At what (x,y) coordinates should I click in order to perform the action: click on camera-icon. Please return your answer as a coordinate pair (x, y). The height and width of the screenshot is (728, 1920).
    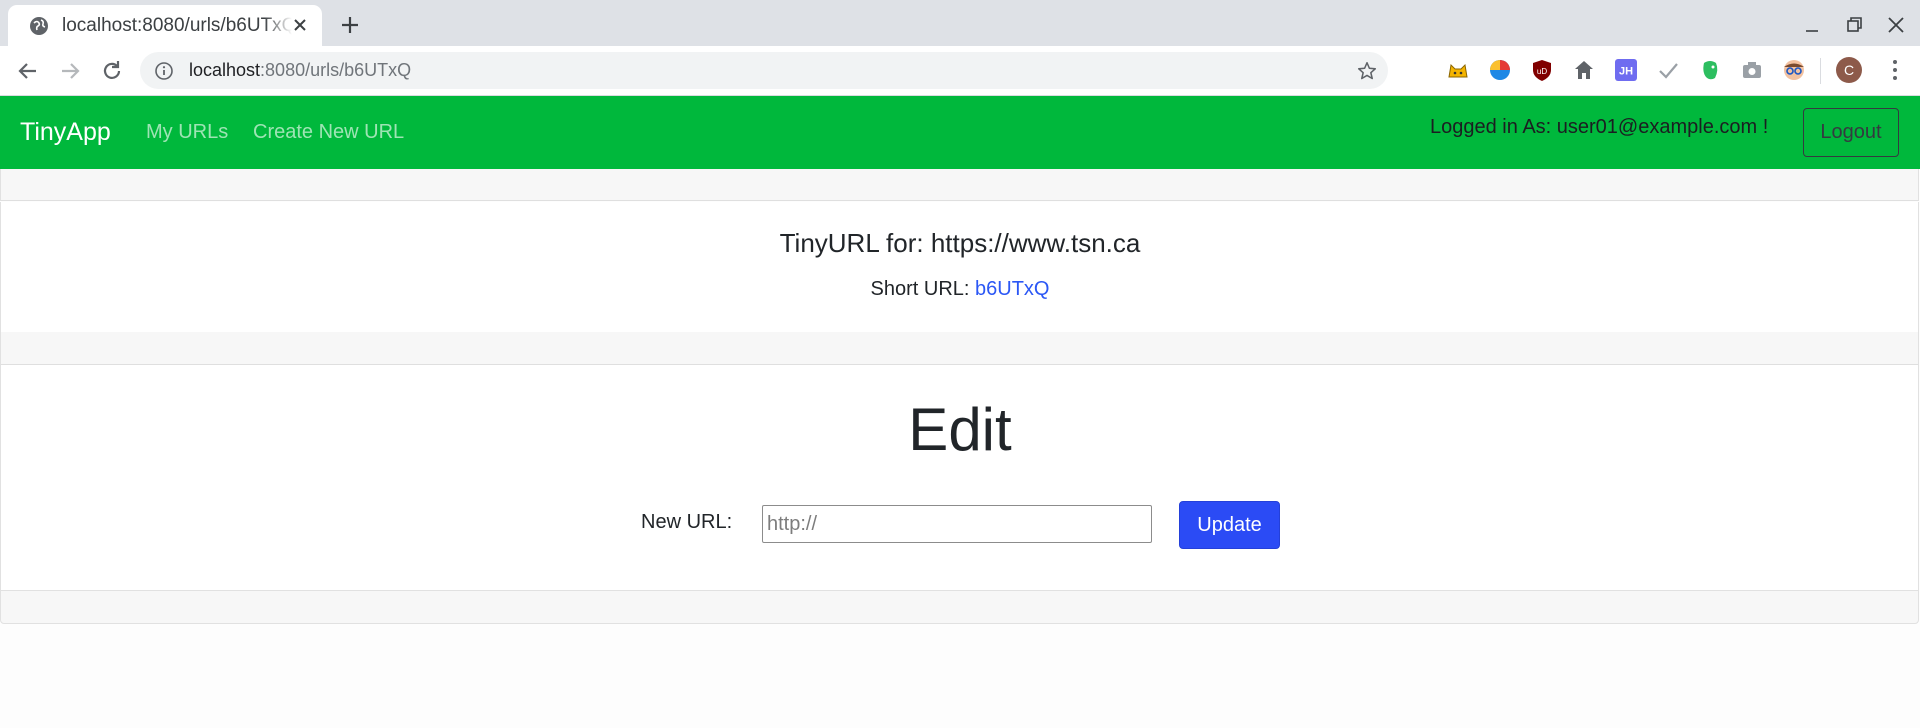
    Looking at the image, I should click on (1752, 70).